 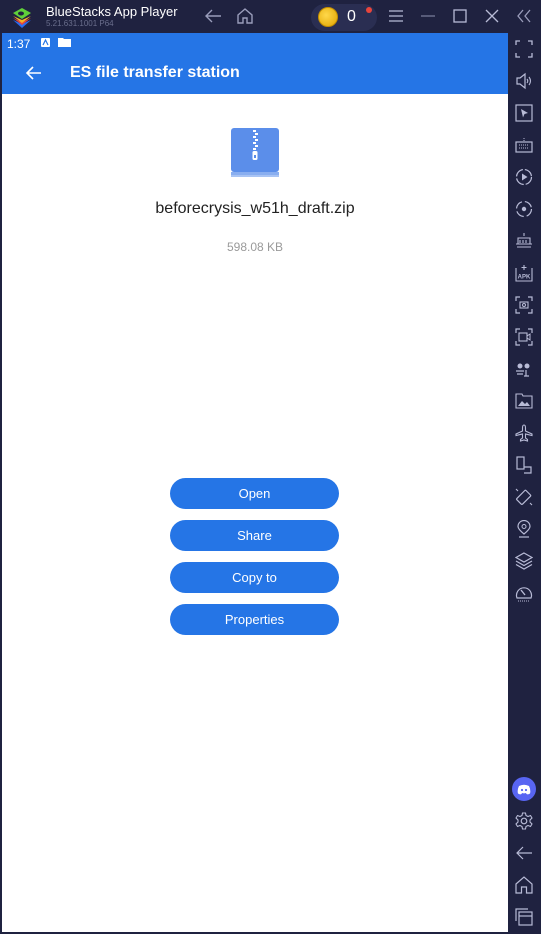 I want to click on android-home-icon, so click(x=524, y=885).